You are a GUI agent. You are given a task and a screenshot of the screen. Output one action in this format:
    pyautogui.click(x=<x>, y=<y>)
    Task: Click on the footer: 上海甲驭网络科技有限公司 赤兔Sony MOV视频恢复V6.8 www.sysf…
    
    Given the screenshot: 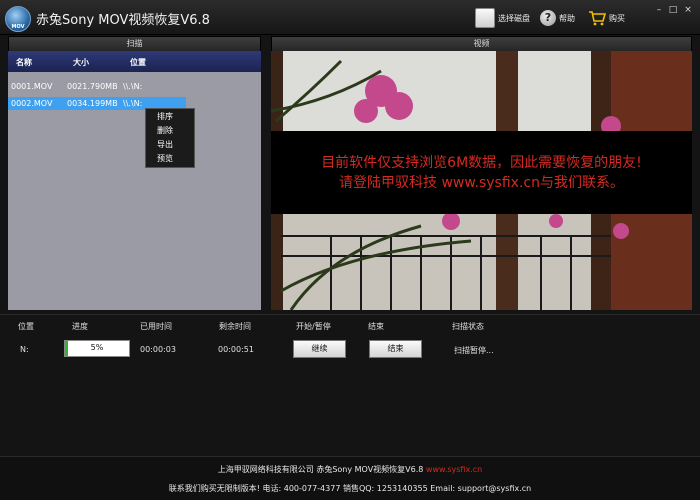 What is the action you would take?
    pyautogui.click(x=350, y=478)
    